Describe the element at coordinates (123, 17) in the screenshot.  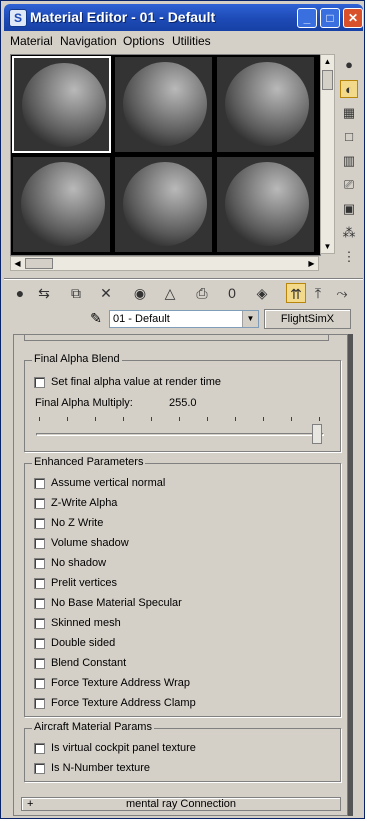
I see `window-title: Material Editor - 01 - Default` at that location.